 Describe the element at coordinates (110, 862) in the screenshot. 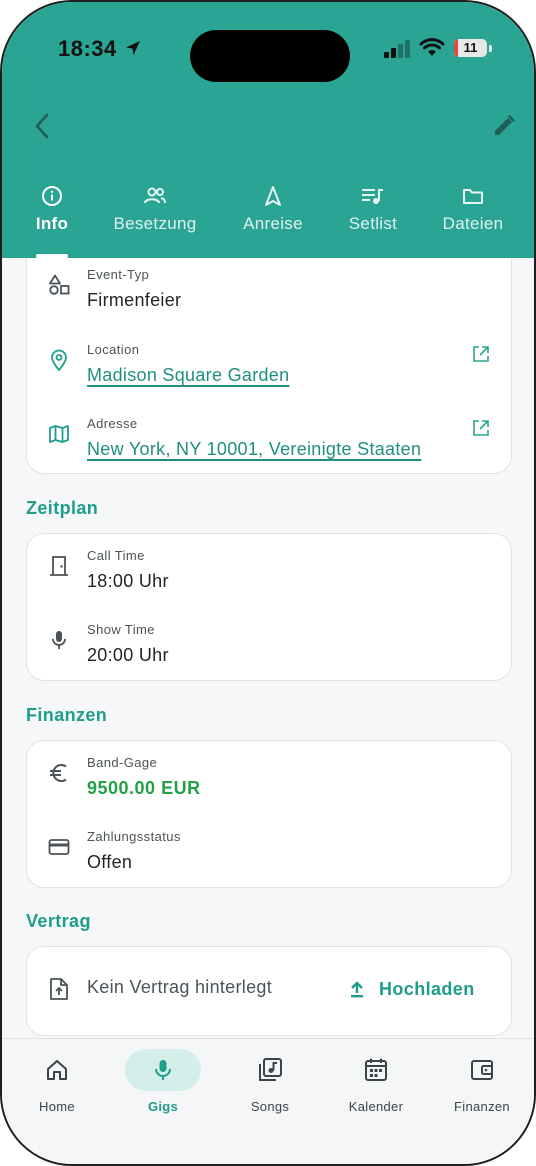

I see `payment-status-value: Offen` at that location.